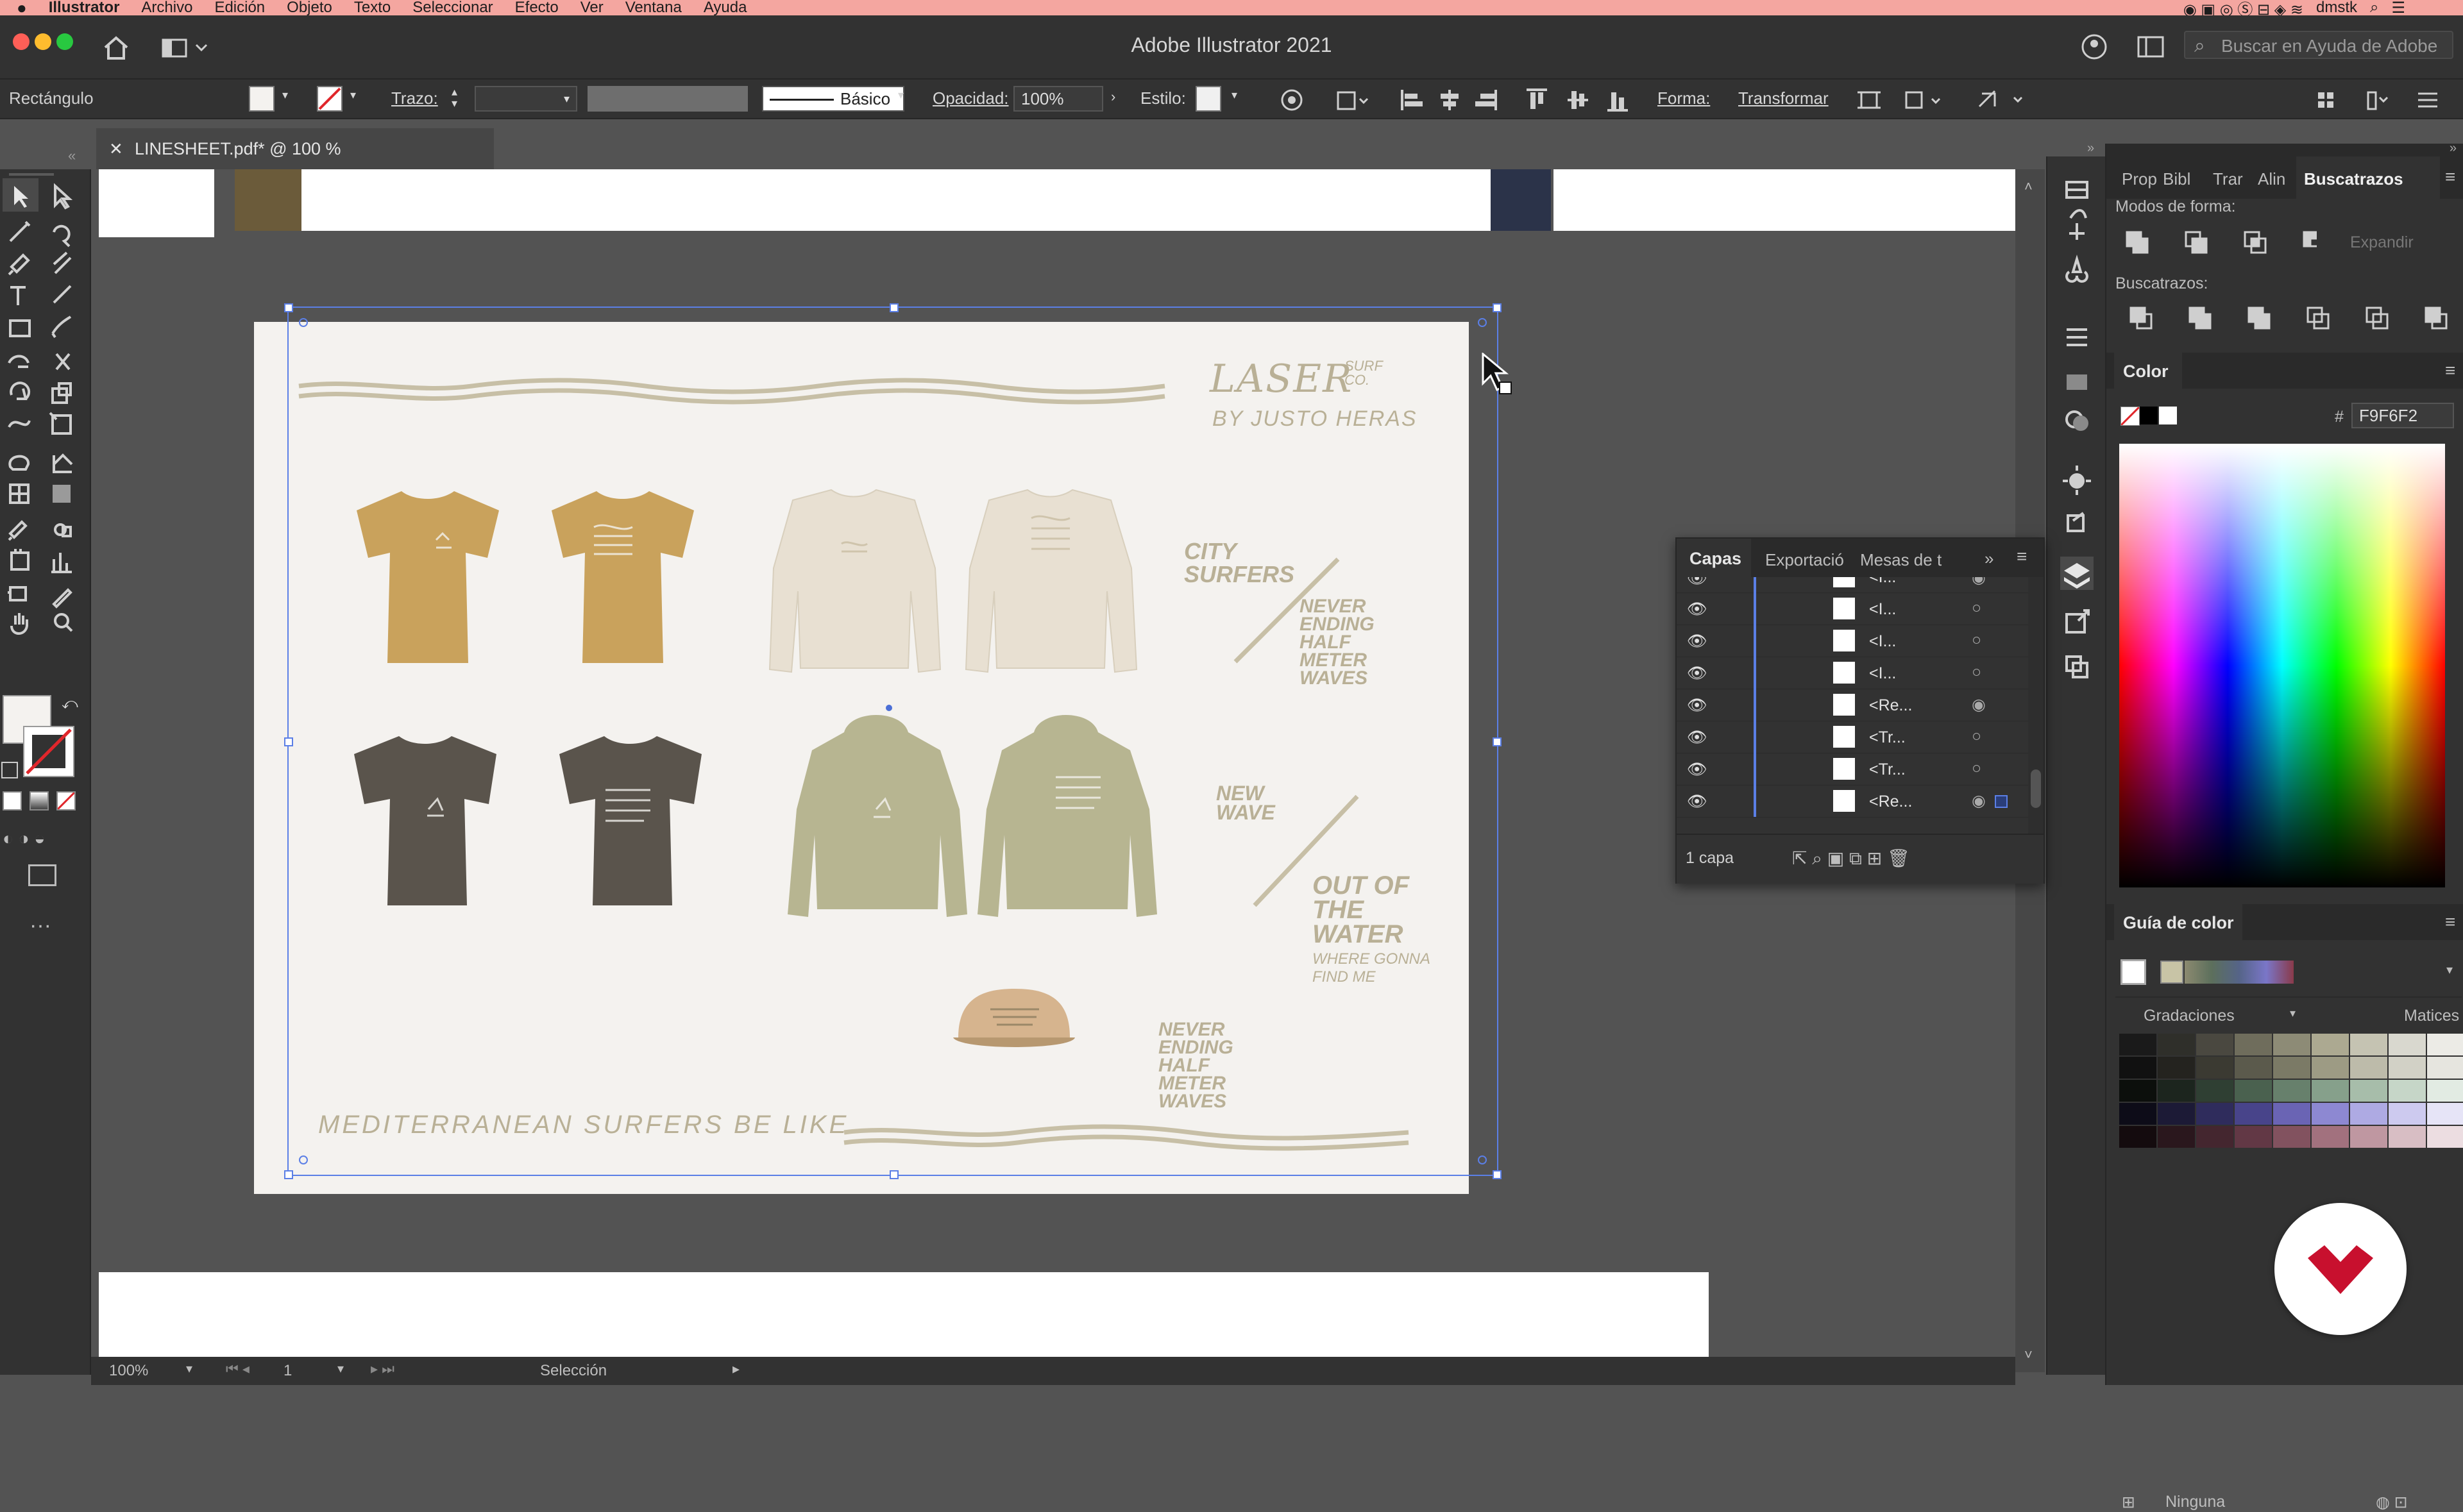 The image size is (2463, 1512). Describe the element at coordinates (2139, 179) in the screenshot. I see `tab-properties: Prop` at that location.